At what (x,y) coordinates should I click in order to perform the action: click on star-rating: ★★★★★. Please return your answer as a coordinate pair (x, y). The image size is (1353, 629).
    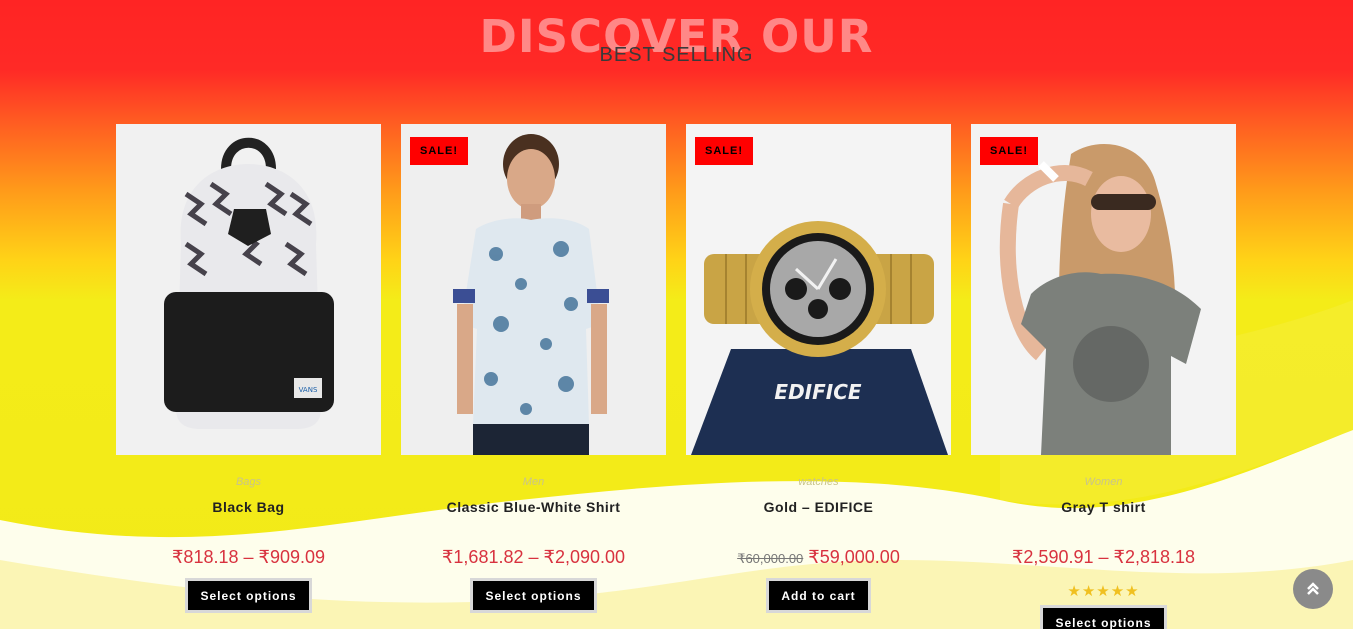
    Looking at the image, I should click on (1103, 591).